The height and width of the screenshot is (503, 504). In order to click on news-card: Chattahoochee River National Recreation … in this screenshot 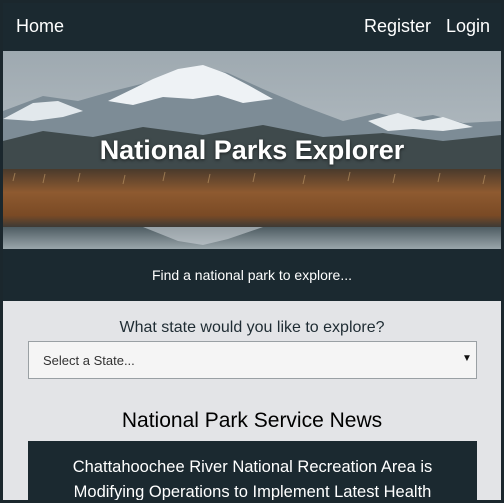, I will do `click(252, 470)`.